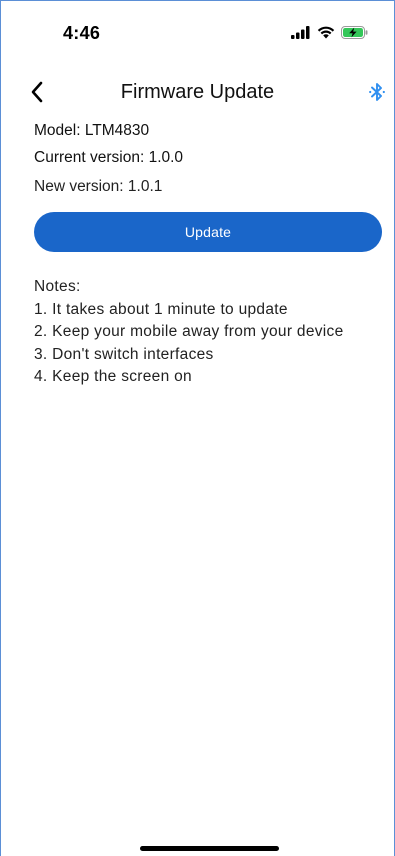 The image size is (395, 856). I want to click on status-bar: 4:46, so click(197, 33).